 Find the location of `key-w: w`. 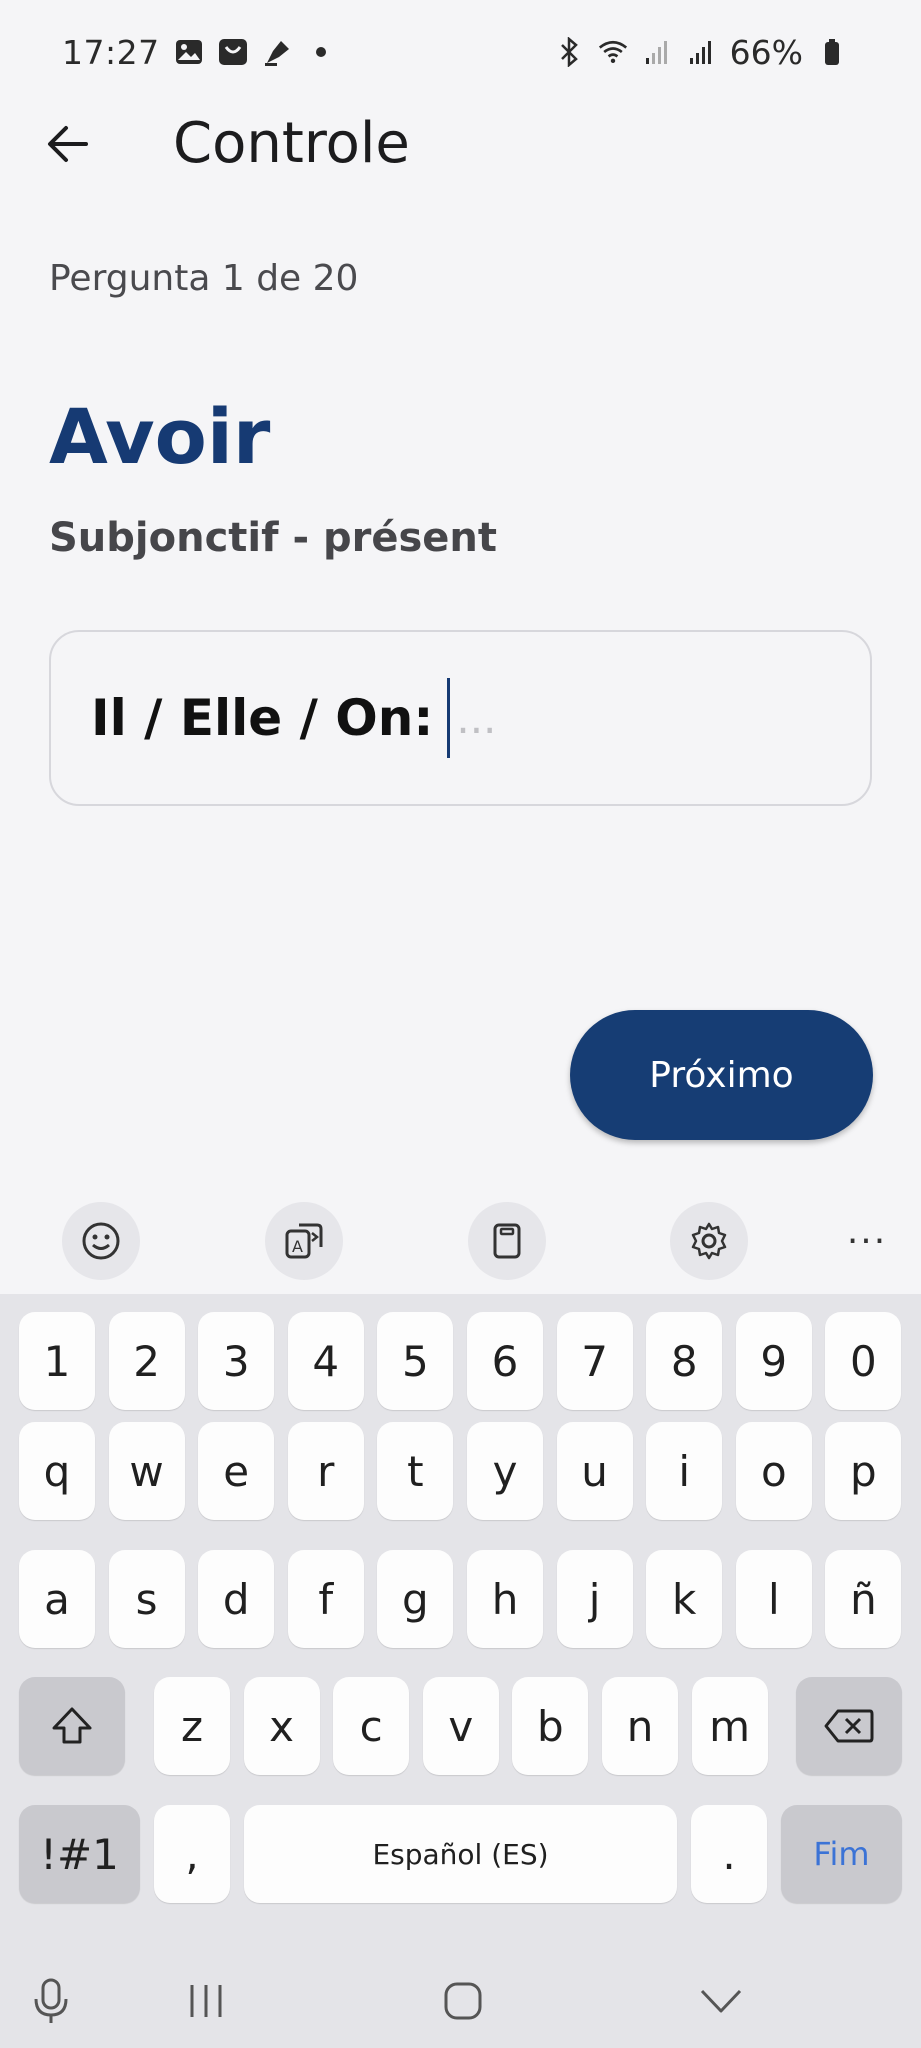

key-w: w is located at coordinates (146, 1471).